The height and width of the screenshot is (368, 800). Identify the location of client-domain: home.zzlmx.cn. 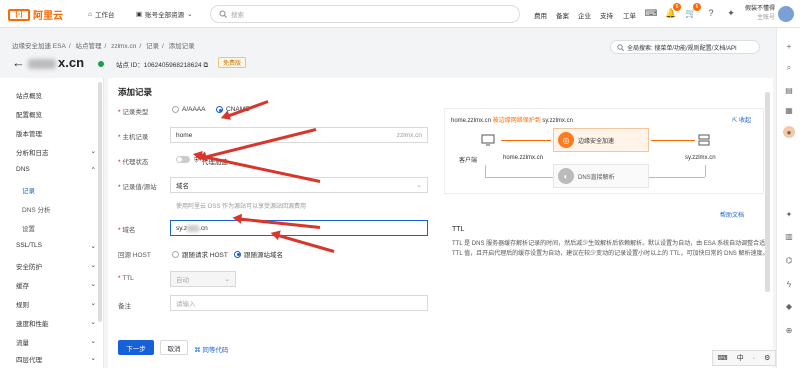
(523, 158).